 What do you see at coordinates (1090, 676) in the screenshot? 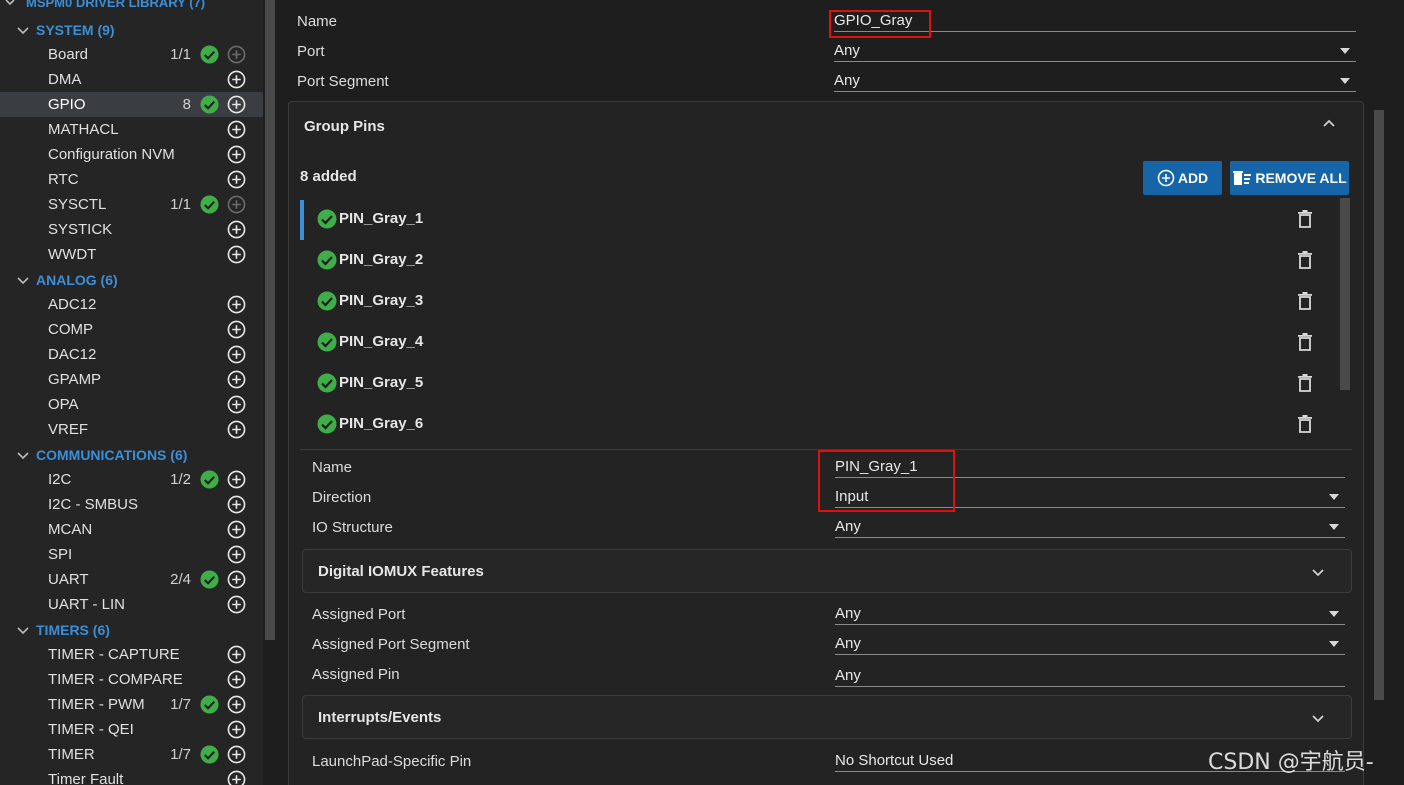
I see `assigned-pin-input: Any` at bounding box center [1090, 676].